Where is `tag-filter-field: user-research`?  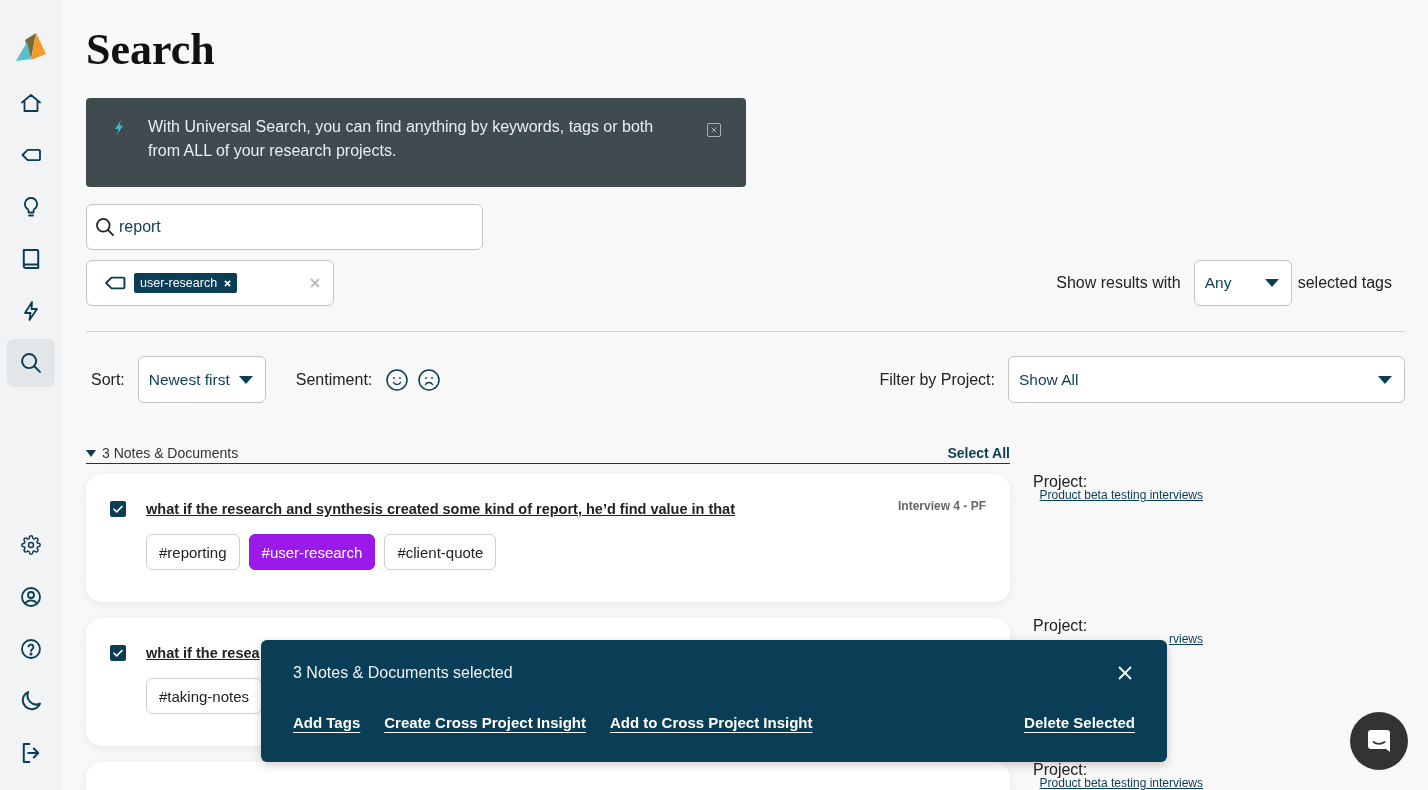 tag-filter-field: user-research is located at coordinates (210, 283).